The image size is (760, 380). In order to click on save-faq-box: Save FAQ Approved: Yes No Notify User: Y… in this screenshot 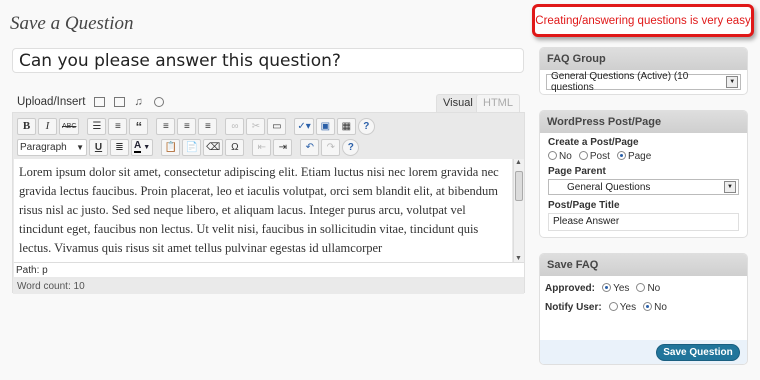, I will do `click(643, 309)`.